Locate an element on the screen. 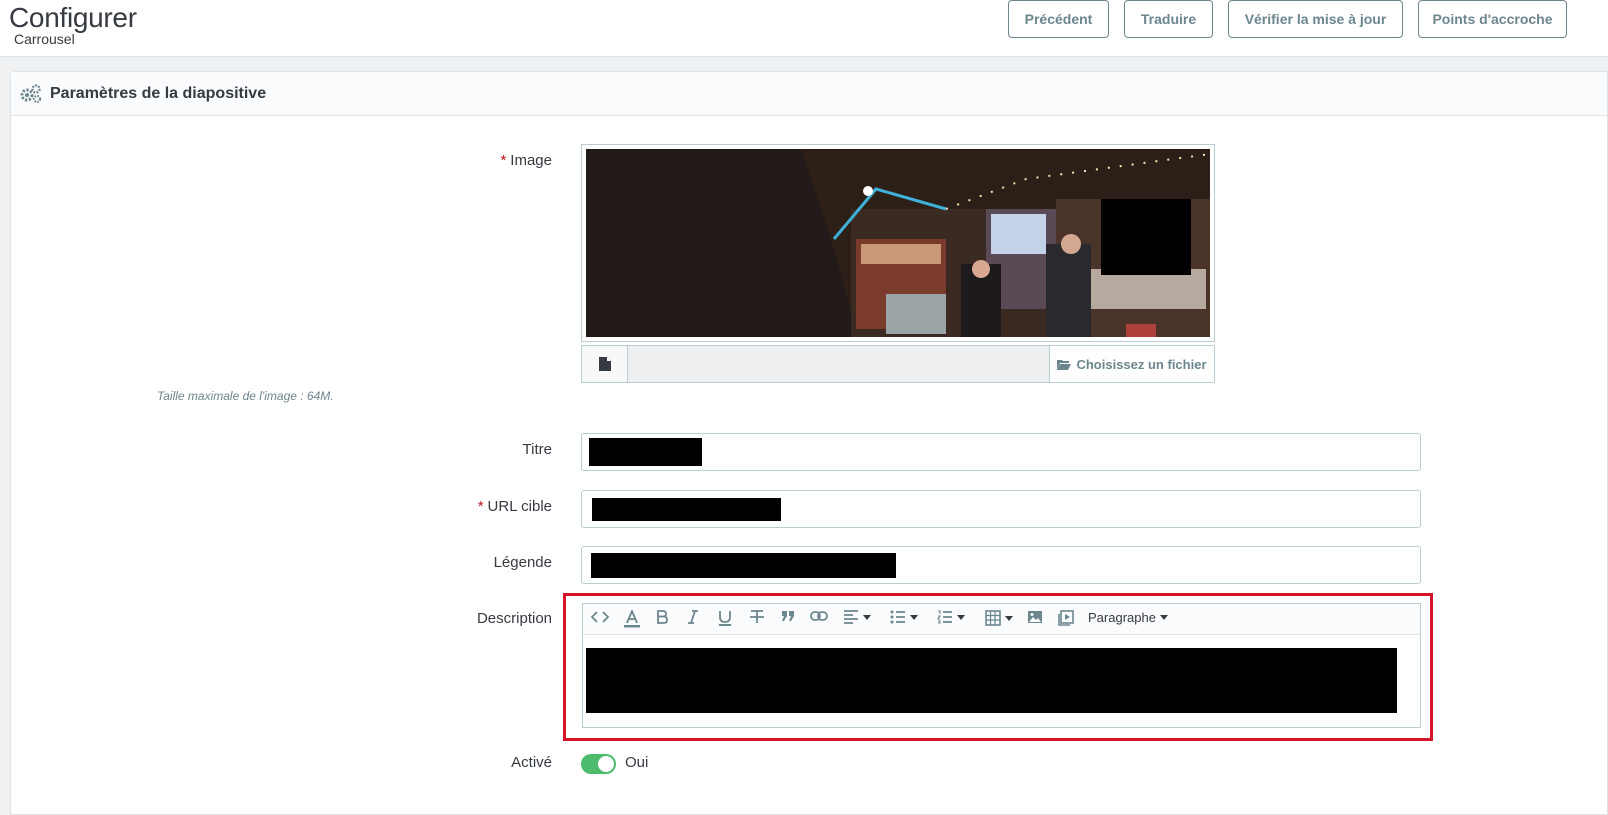 The image size is (1608, 815). slide-image is located at coordinates (898, 243).